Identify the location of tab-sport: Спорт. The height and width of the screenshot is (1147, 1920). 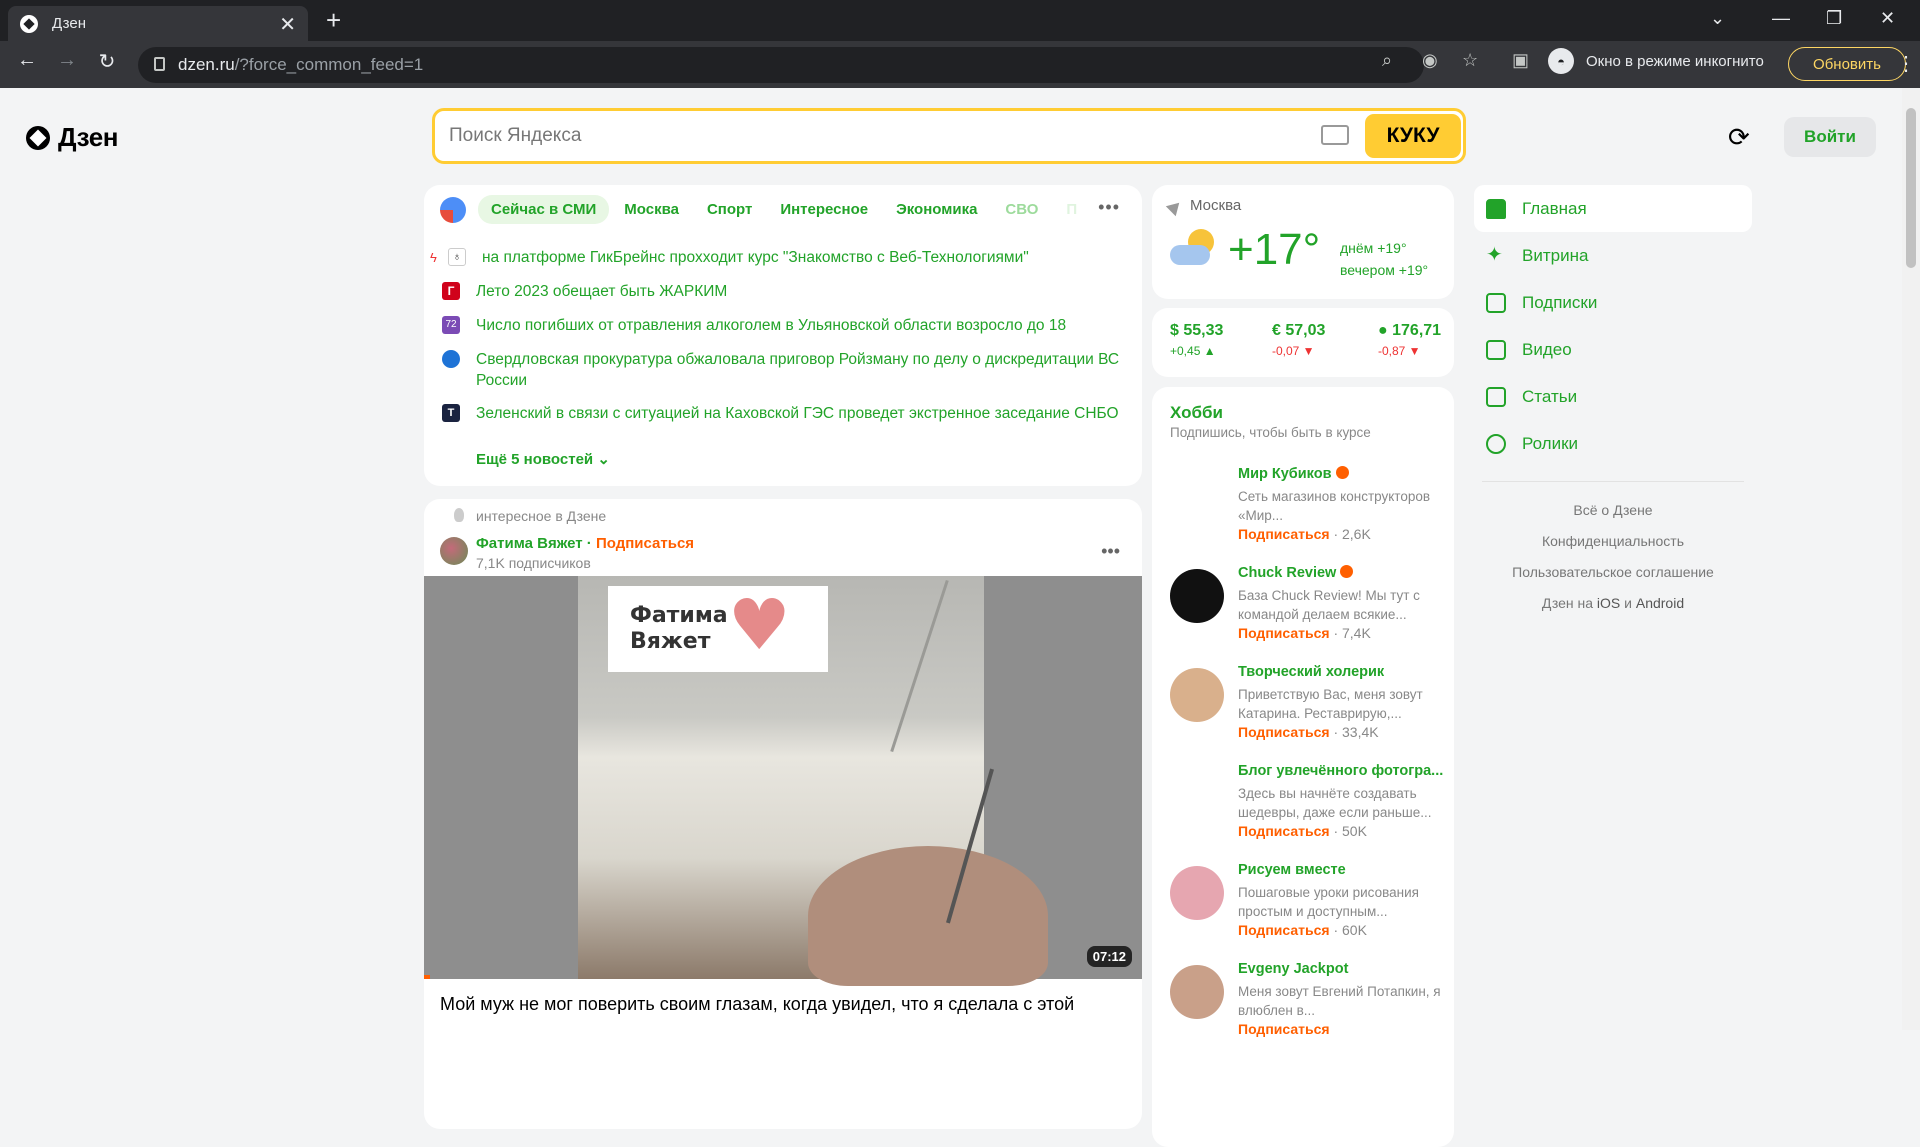
(729, 209).